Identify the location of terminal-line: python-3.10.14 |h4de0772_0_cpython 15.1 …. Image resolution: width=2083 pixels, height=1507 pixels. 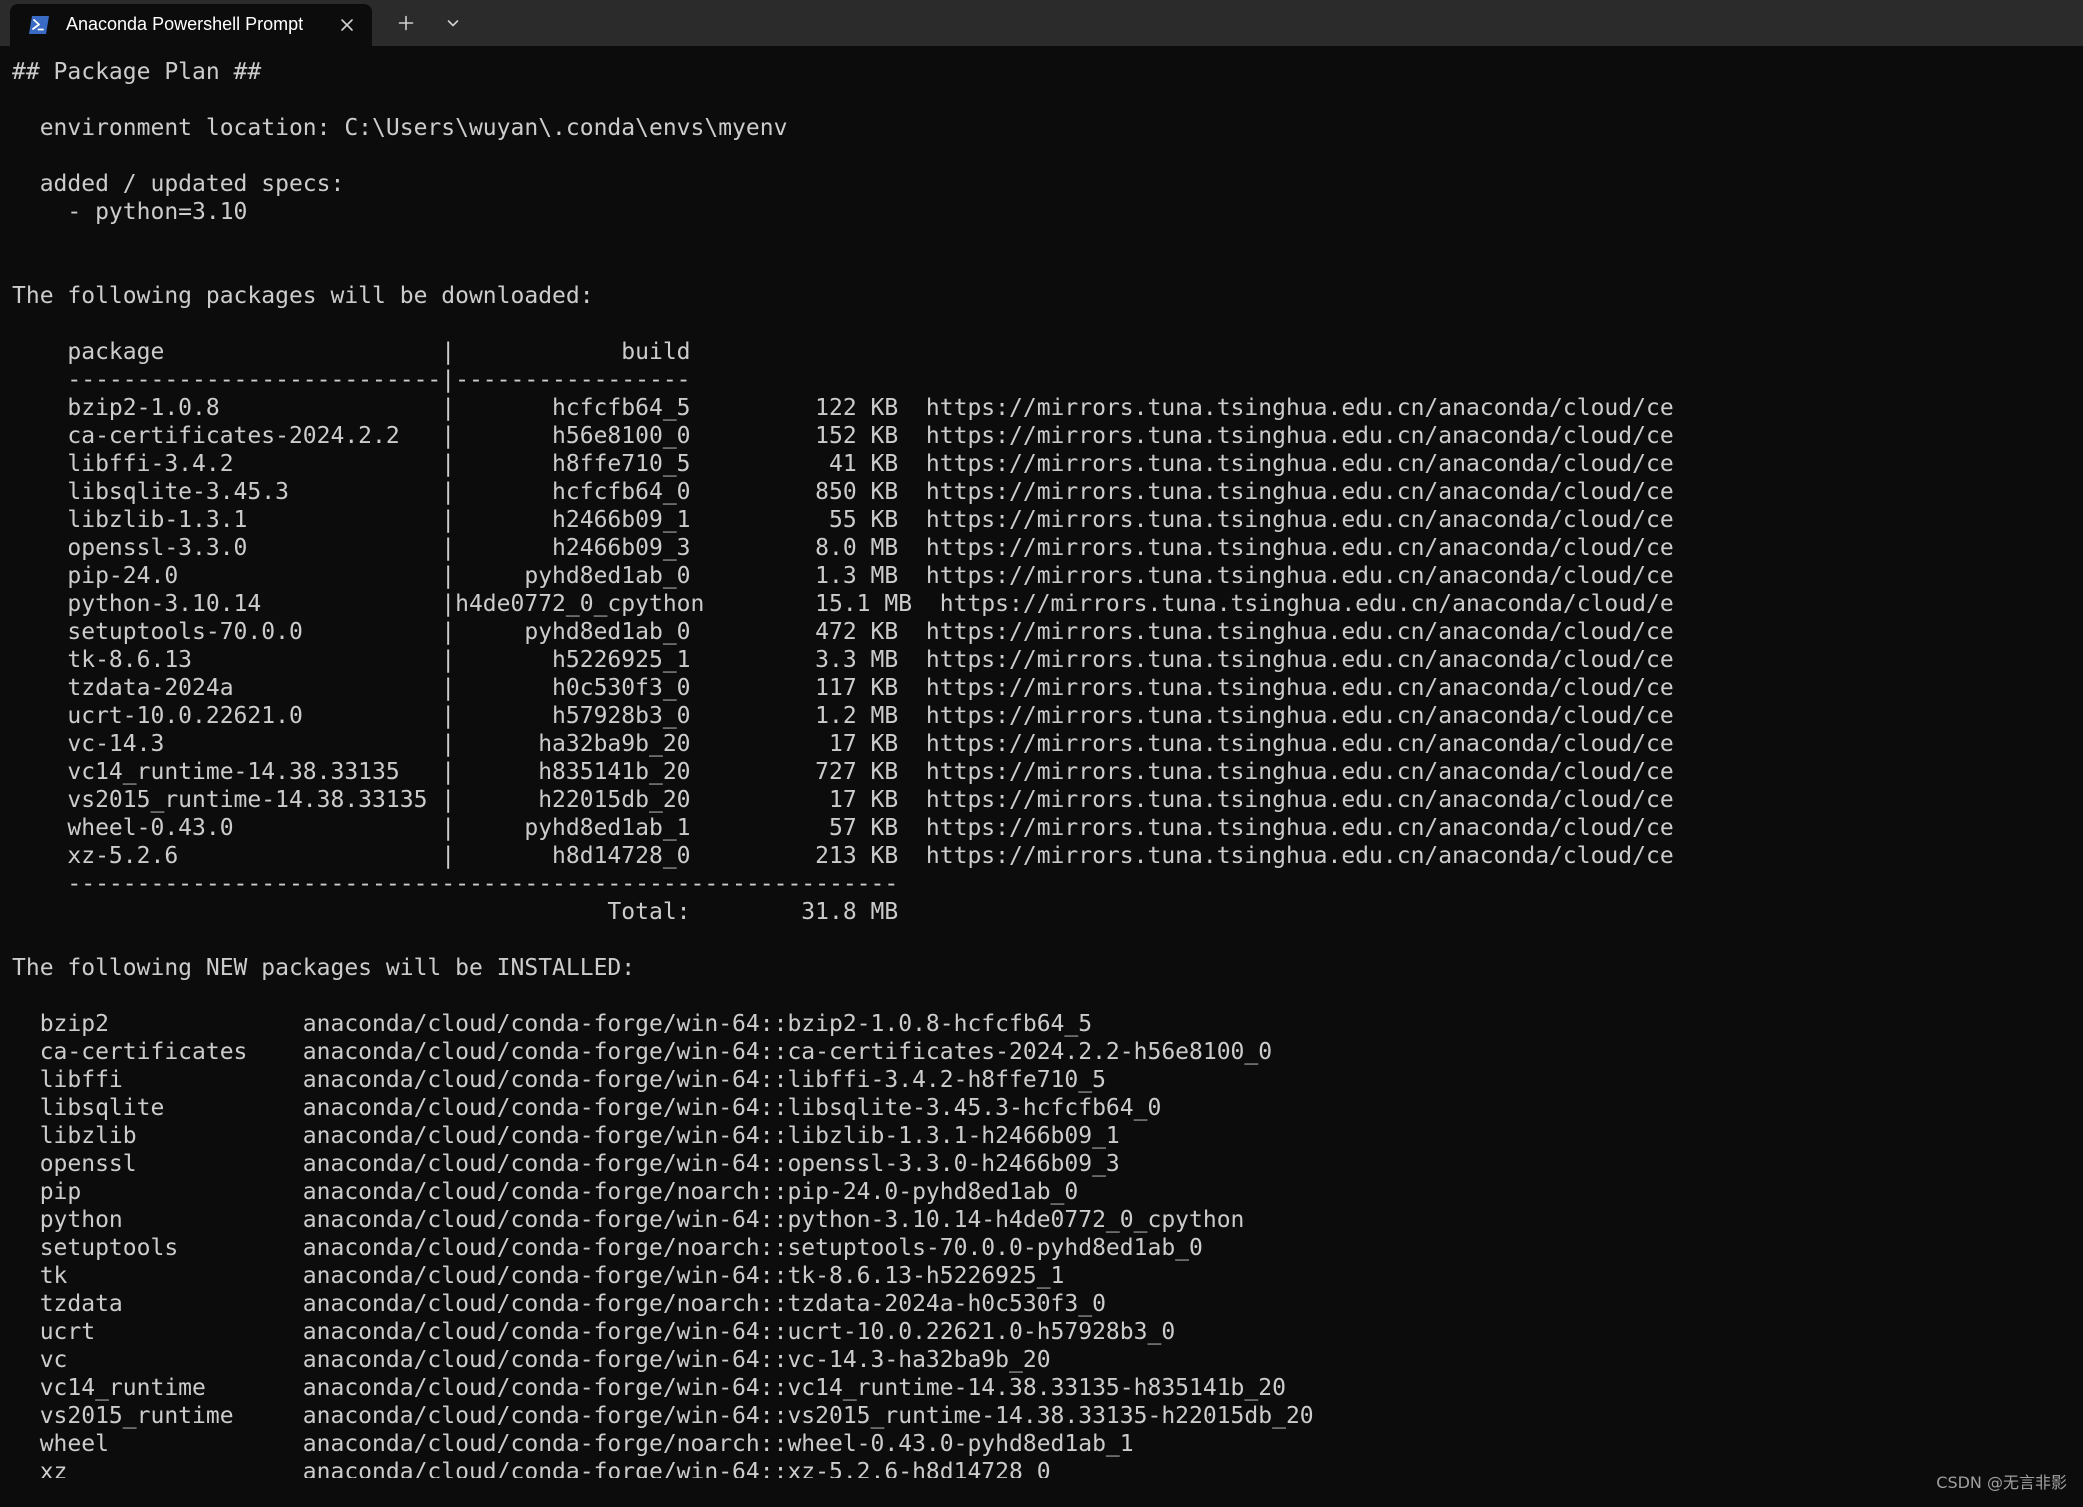
(843, 604).